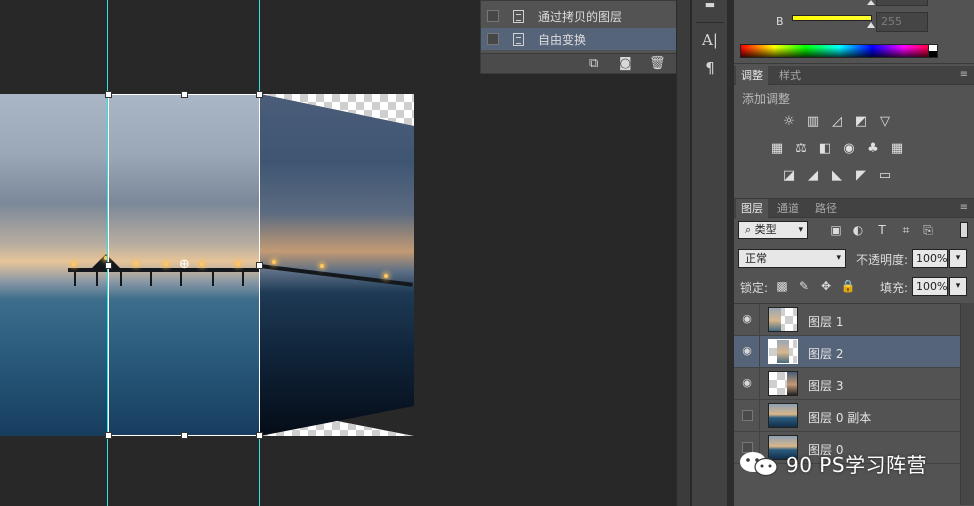 The width and height of the screenshot is (974, 506). What do you see at coordinates (108, 435) in the screenshot?
I see `transform-handle-bottom-left` at bounding box center [108, 435].